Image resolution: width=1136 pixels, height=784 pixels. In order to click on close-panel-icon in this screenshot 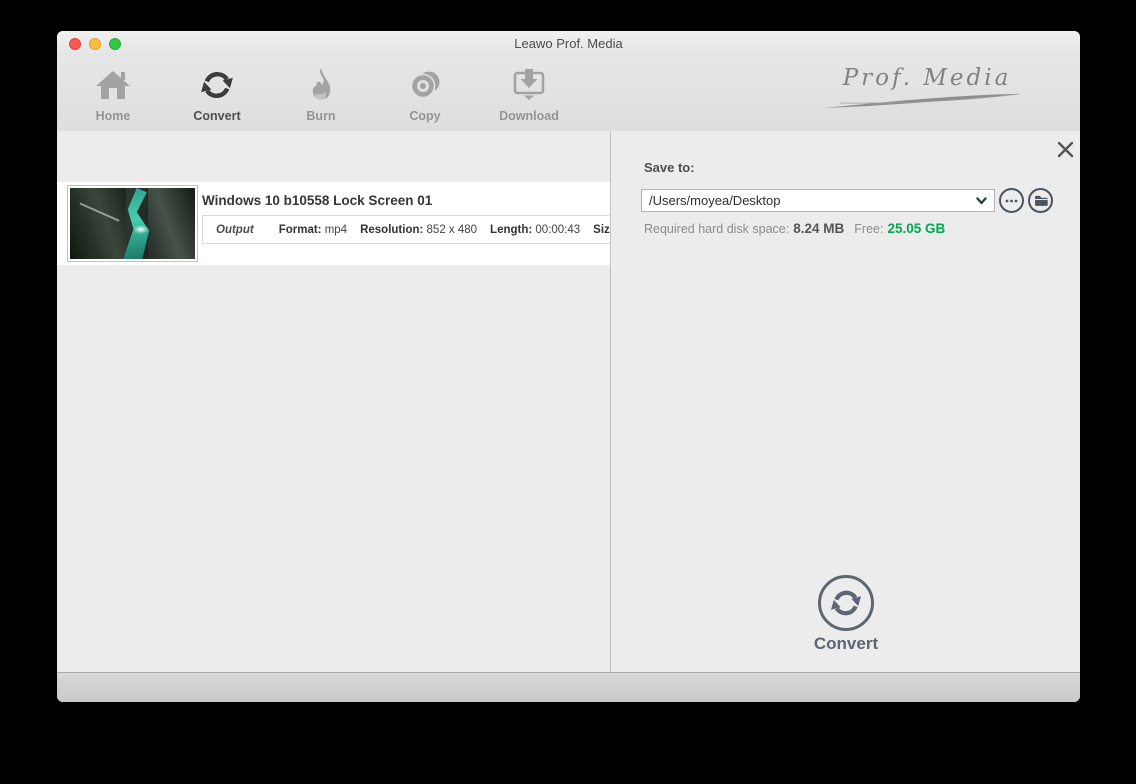, I will do `click(1065, 149)`.